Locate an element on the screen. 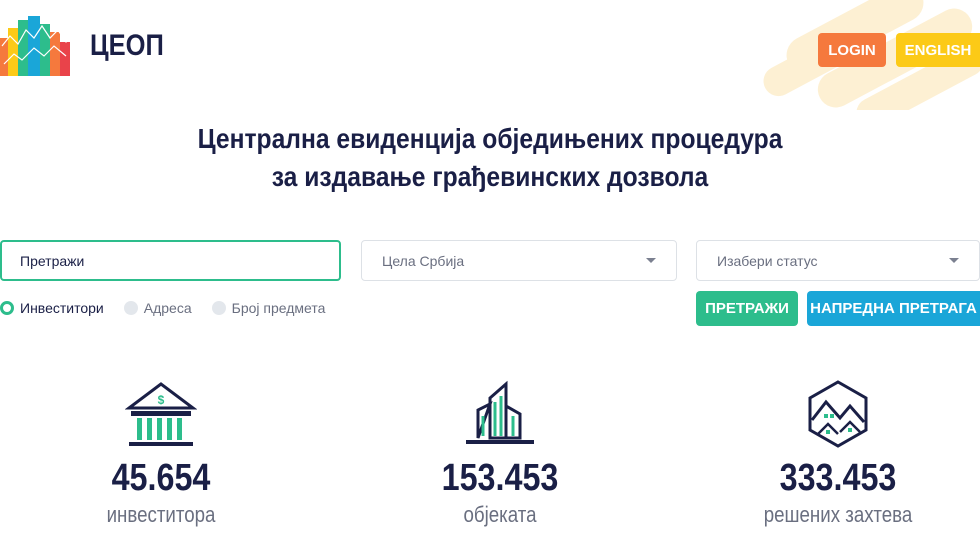 Image resolution: width=980 pixels, height=542 pixels. status-select-placeholder: Изабери статус is located at coordinates (767, 260).